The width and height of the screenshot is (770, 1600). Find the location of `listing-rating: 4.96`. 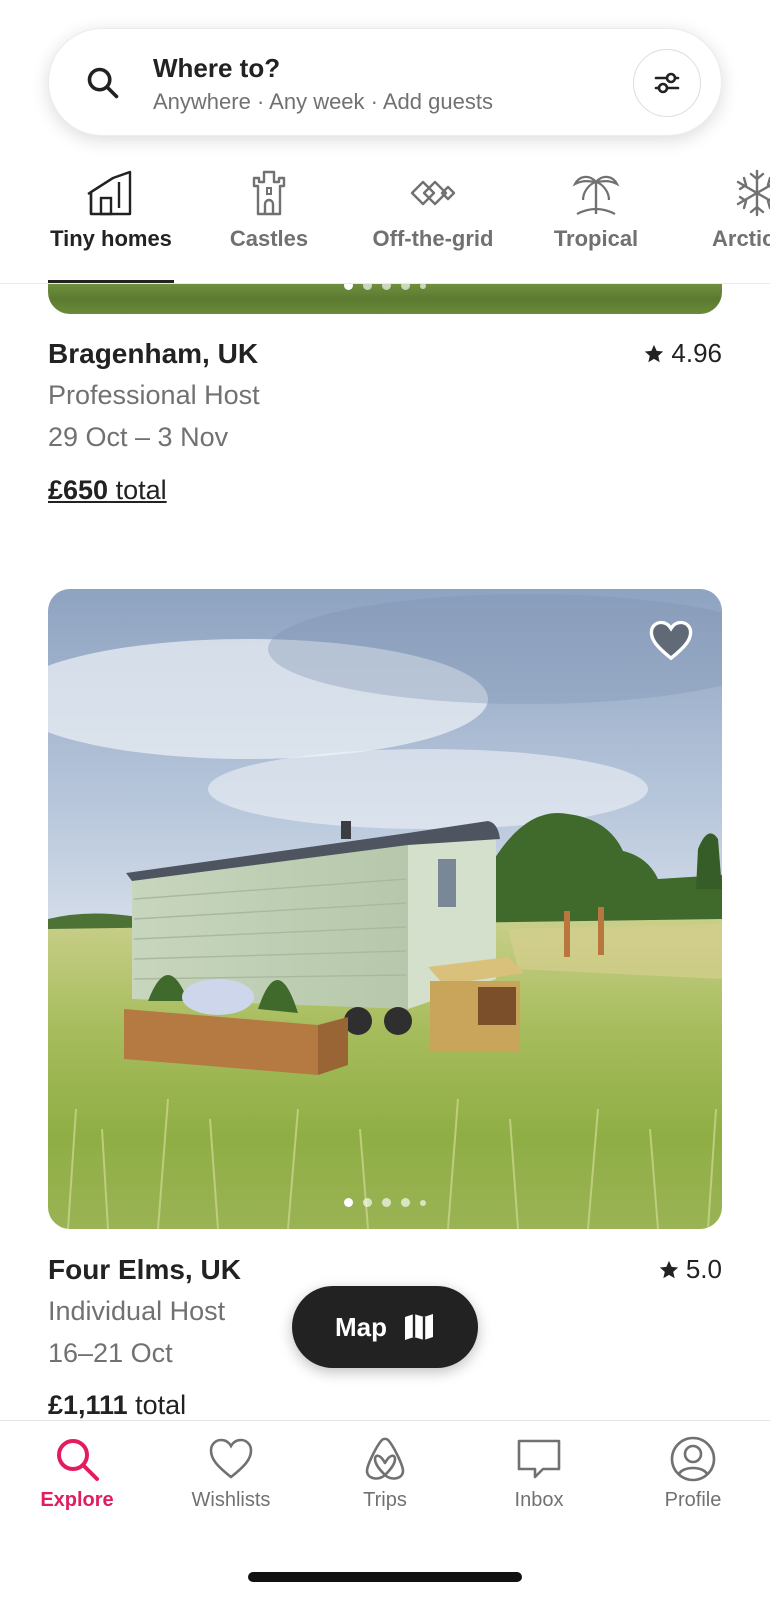

listing-rating: 4.96 is located at coordinates (682, 353).